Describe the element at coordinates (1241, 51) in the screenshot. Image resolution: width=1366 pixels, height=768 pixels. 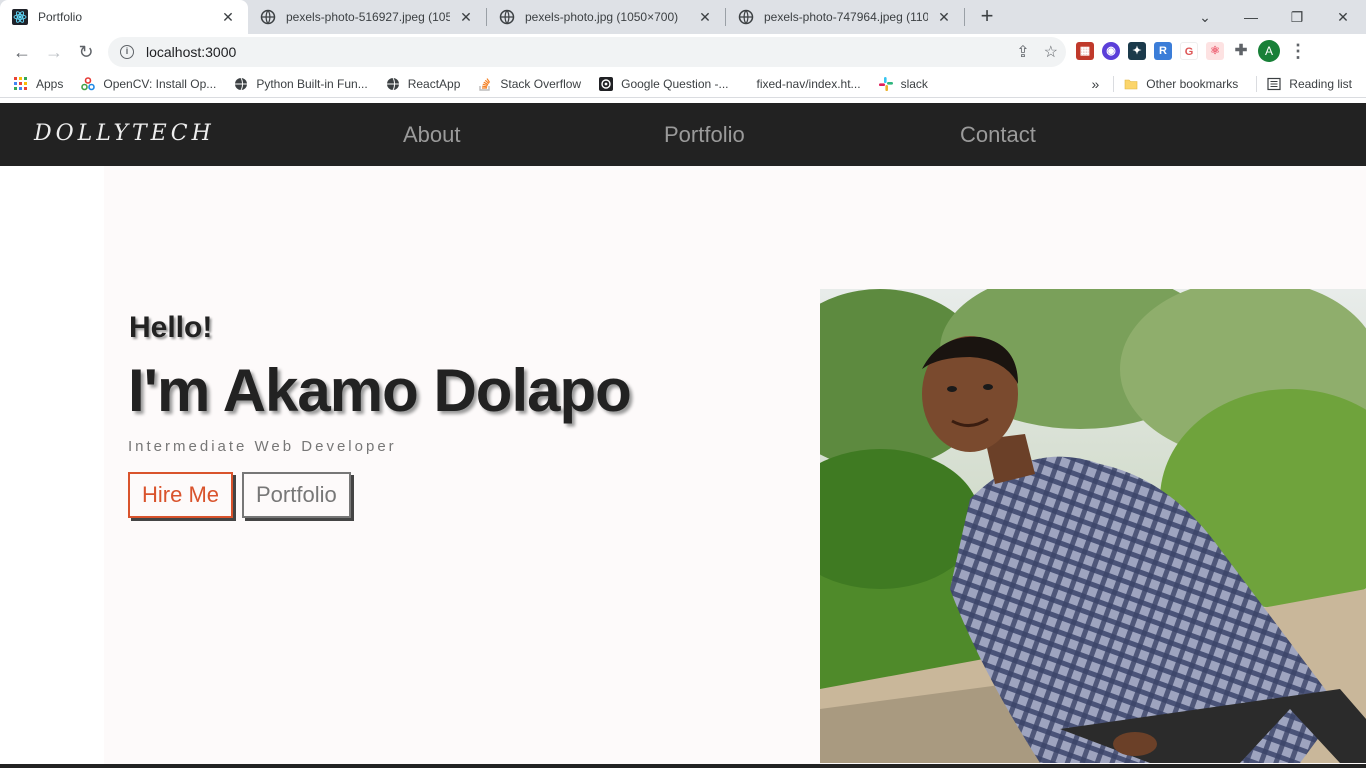
I see `puzzle-icon: ✚` at that location.